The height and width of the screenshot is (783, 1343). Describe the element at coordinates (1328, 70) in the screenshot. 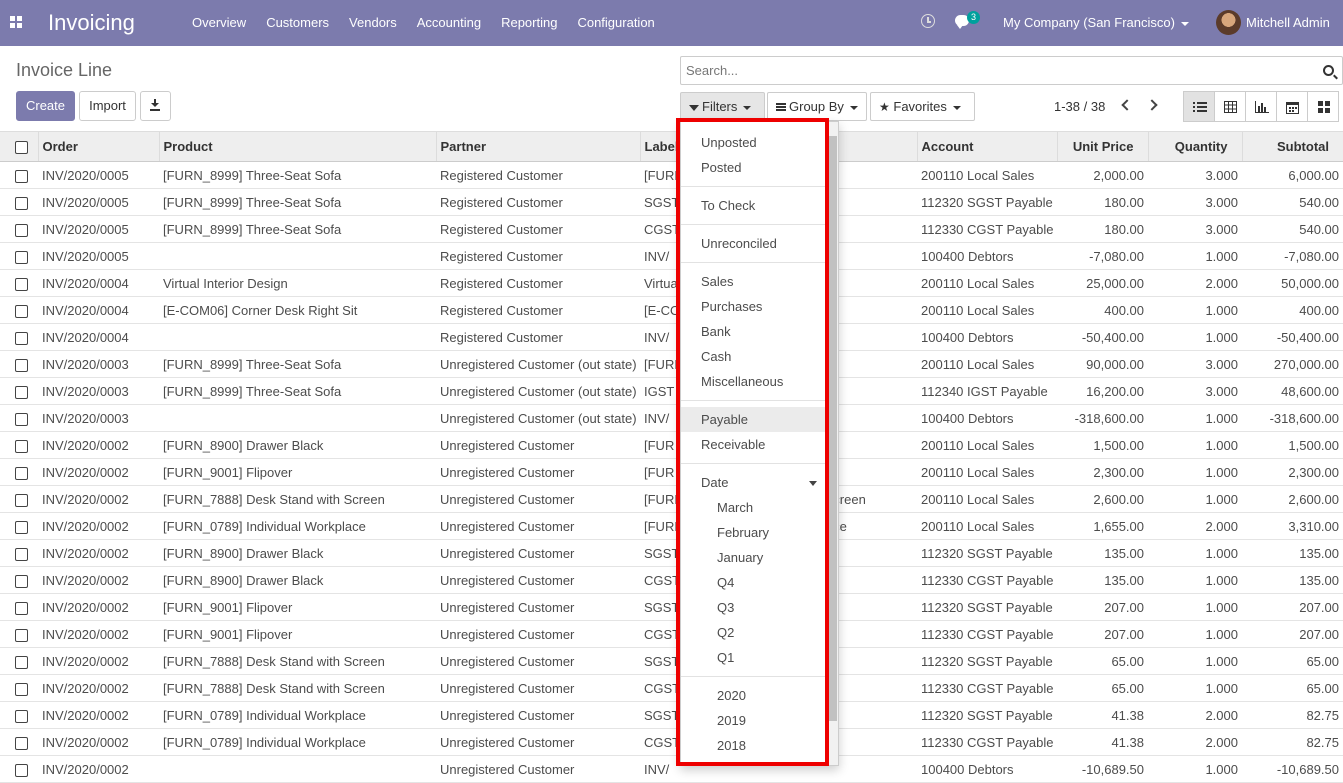

I see `search-icon` at that location.